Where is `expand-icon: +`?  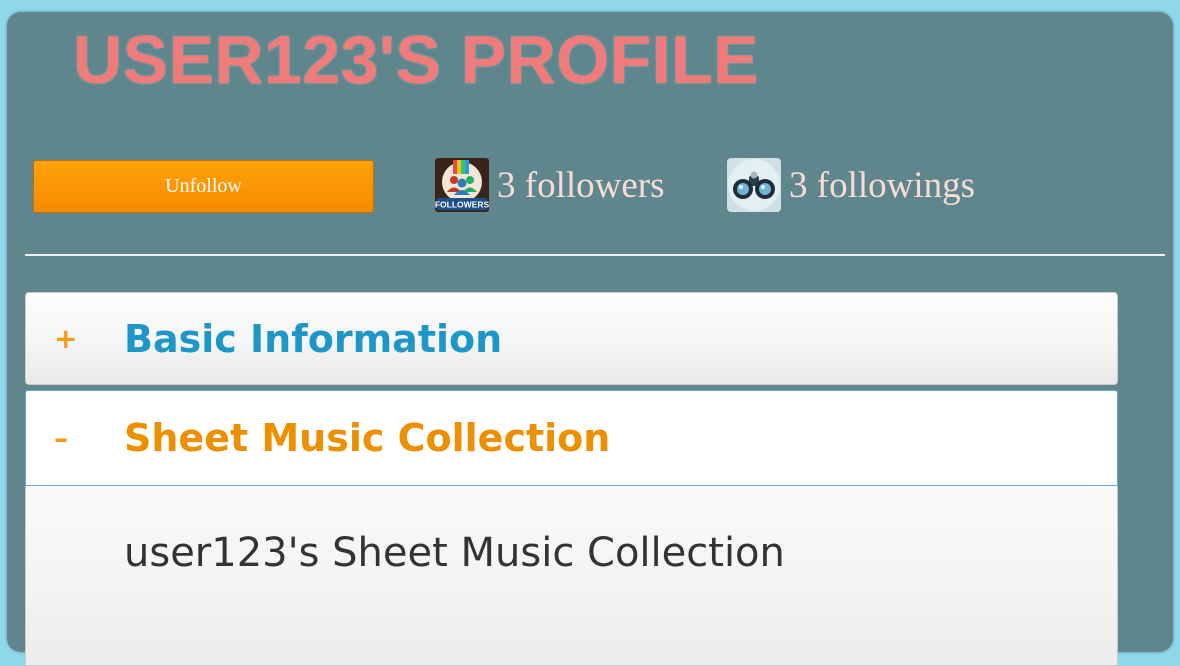
expand-icon: + is located at coordinates (66, 338).